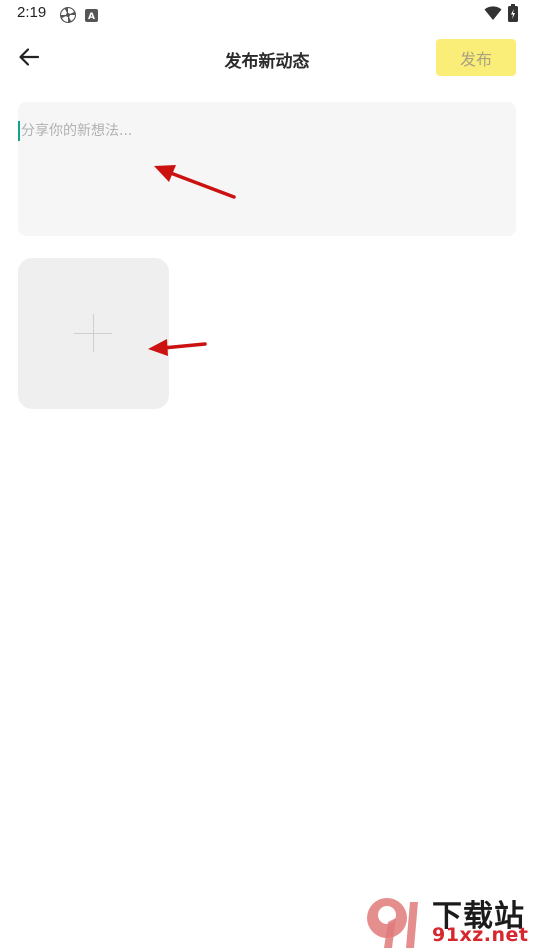 This screenshot has width=534, height=950. I want to click on text-cursor, so click(19, 131).